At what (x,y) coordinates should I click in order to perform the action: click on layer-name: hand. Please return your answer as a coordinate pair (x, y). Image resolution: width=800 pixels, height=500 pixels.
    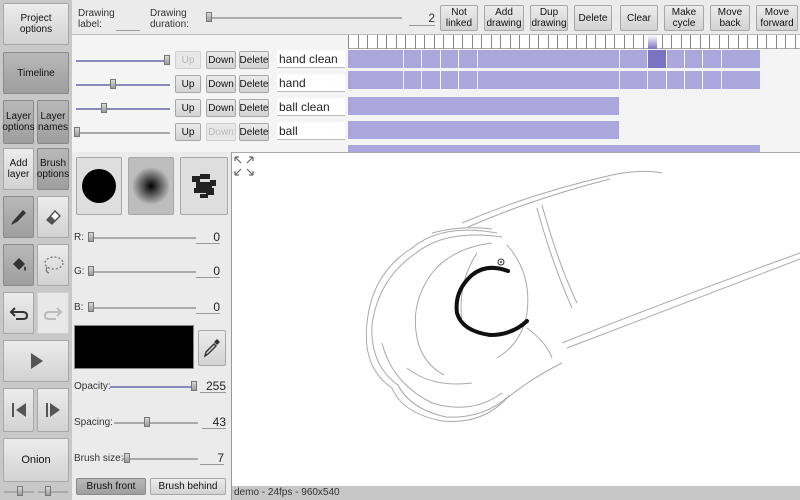
    Looking at the image, I should click on (311, 83).